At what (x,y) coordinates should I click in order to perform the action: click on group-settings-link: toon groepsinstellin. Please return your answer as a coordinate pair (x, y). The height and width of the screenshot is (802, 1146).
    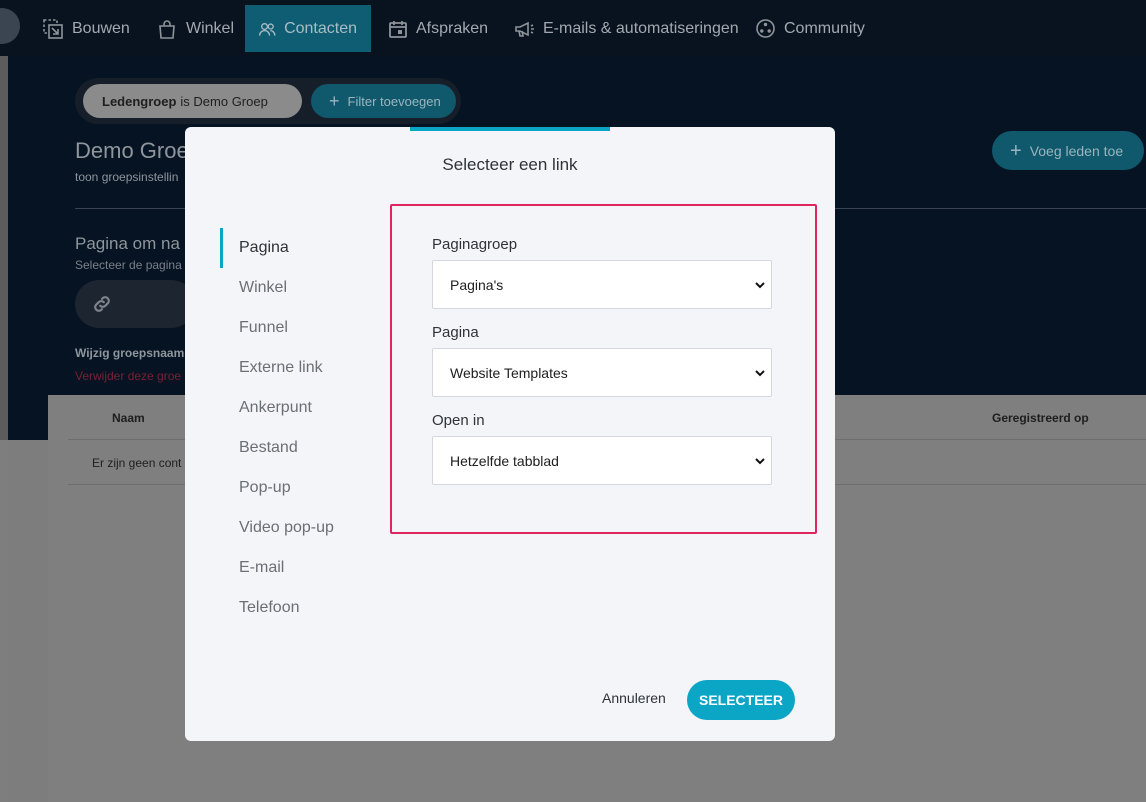
    Looking at the image, I should click on (126, 177).